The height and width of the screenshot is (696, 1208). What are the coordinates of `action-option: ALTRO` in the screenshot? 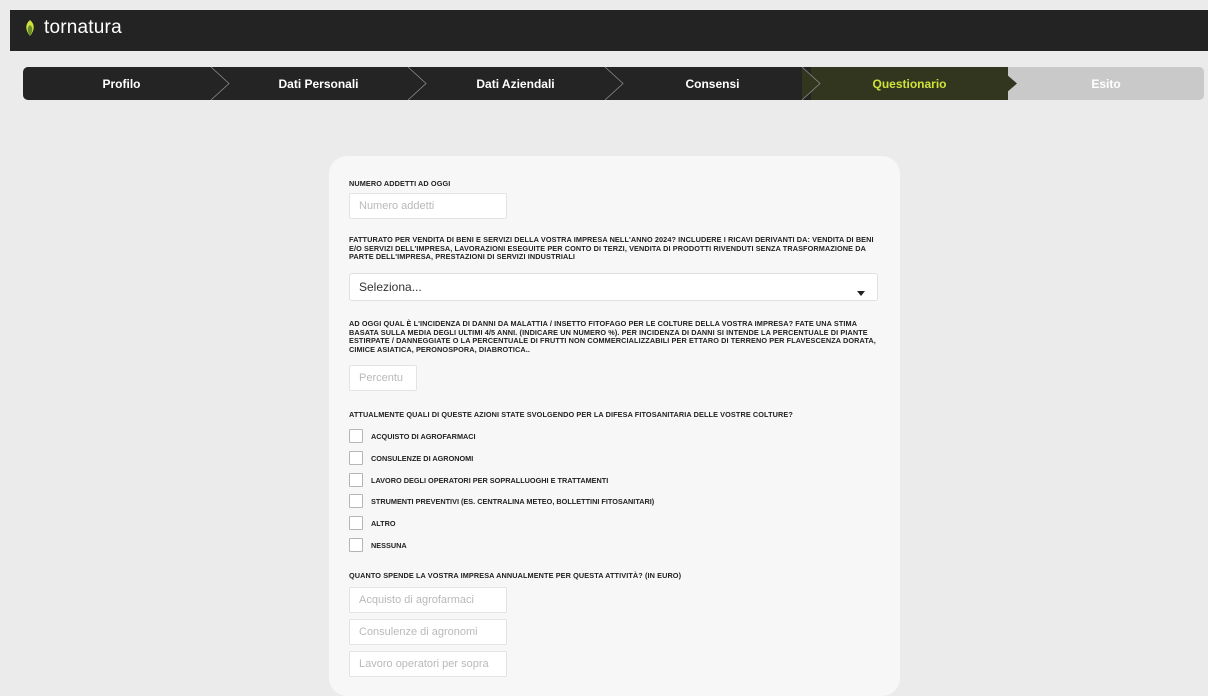 It's located at (372, 523).